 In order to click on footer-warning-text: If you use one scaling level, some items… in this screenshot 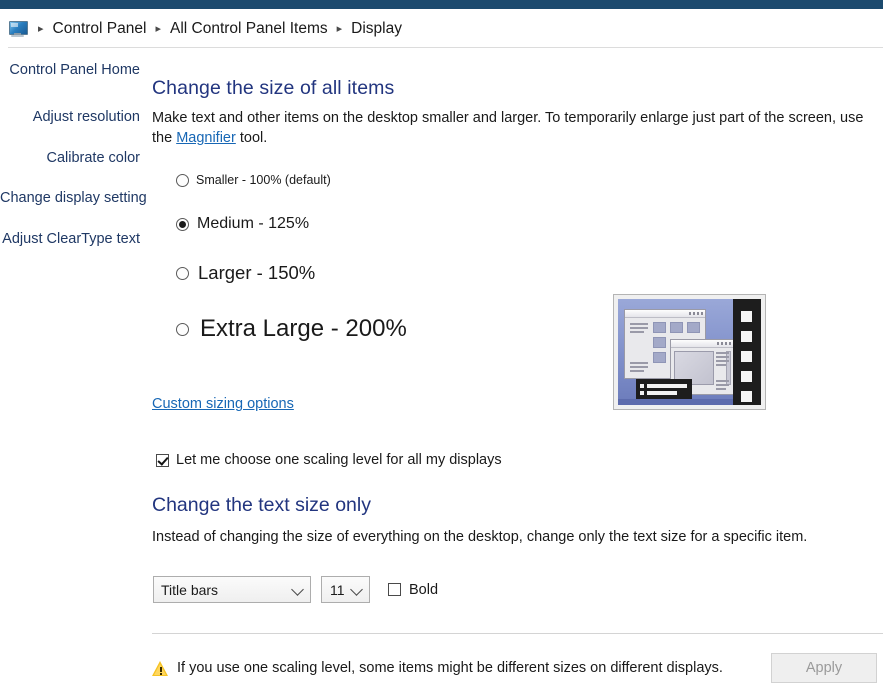, I will do `click(450, 668)`.